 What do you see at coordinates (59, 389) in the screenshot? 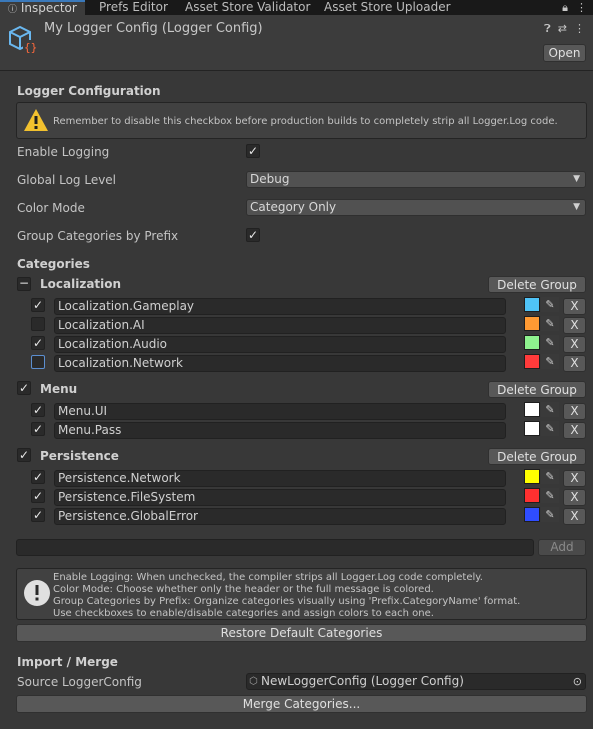
I see `group-name-menu: Menu` at bounding box center [59, 389].